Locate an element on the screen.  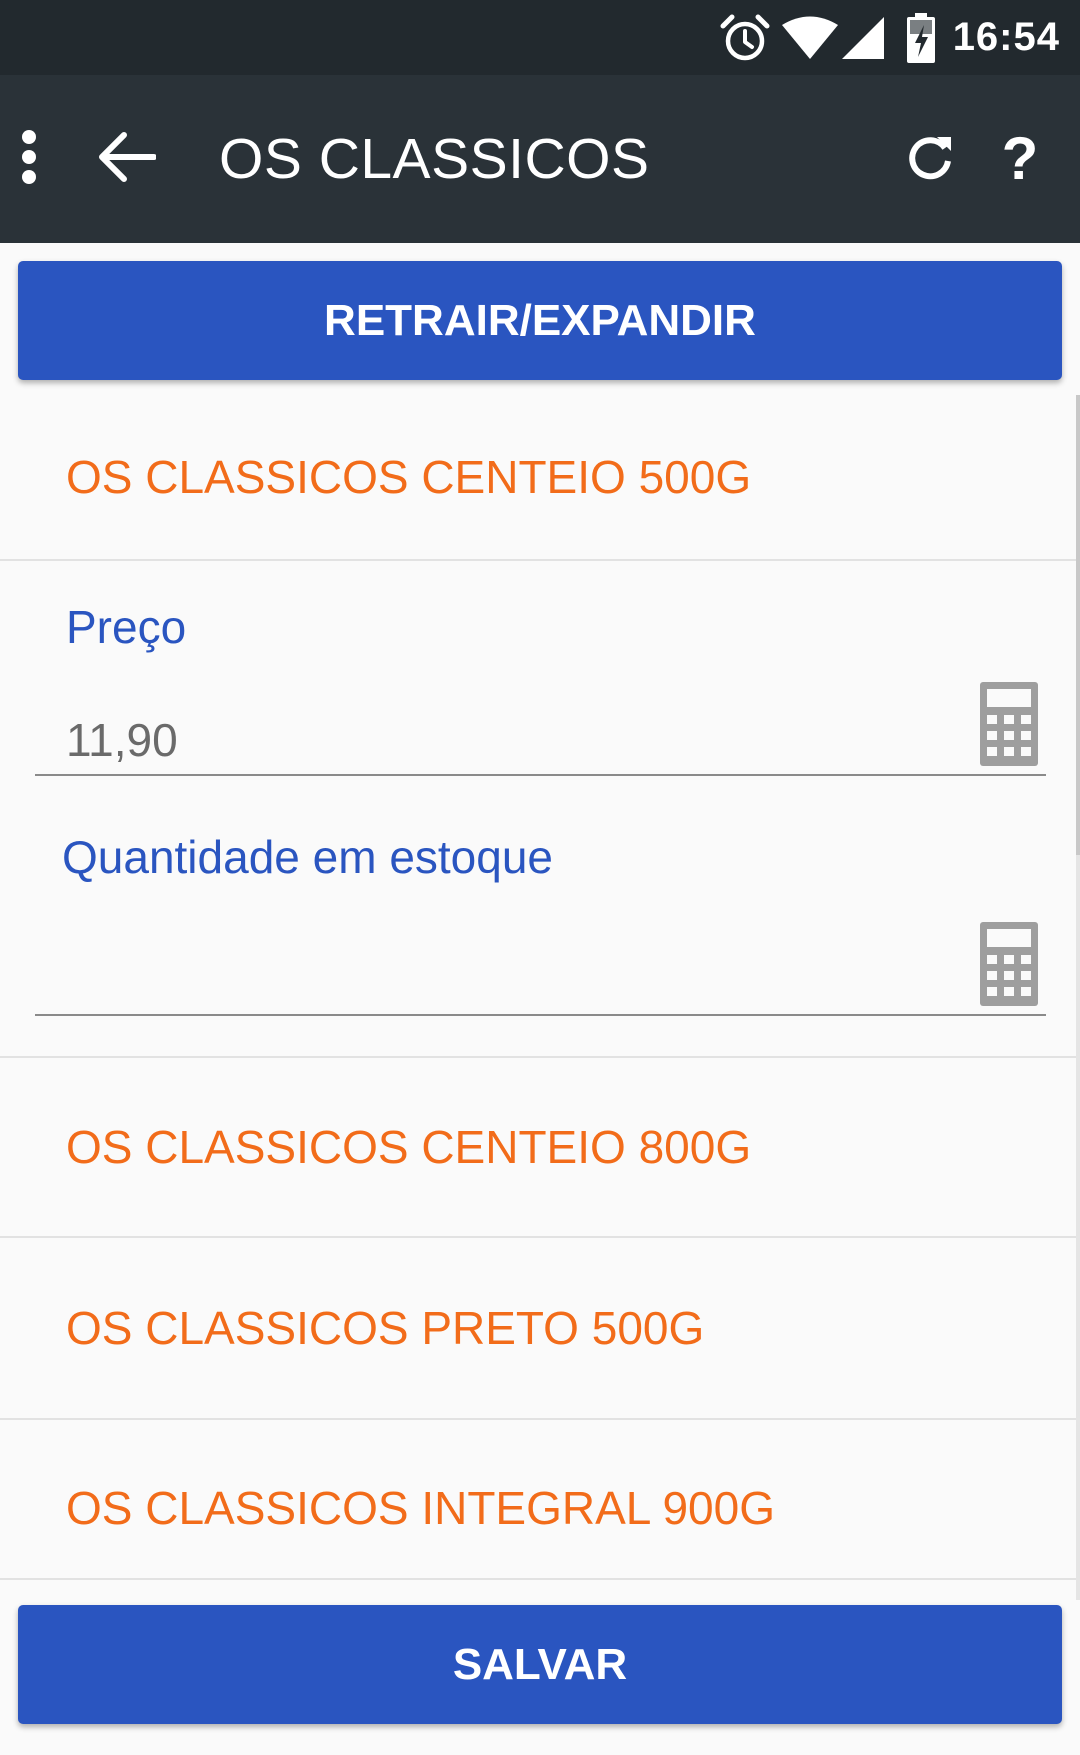
price-underline is located at coordinates (540, 775).